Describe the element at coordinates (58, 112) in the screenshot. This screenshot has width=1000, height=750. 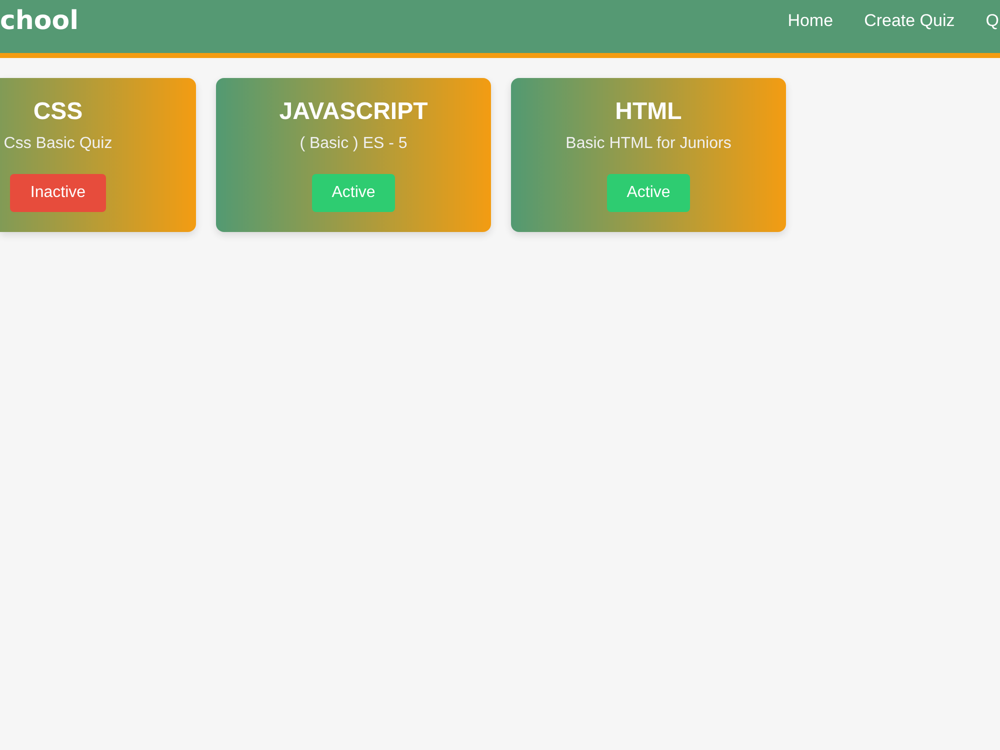
I see `quiz-title: CSS` at that location.